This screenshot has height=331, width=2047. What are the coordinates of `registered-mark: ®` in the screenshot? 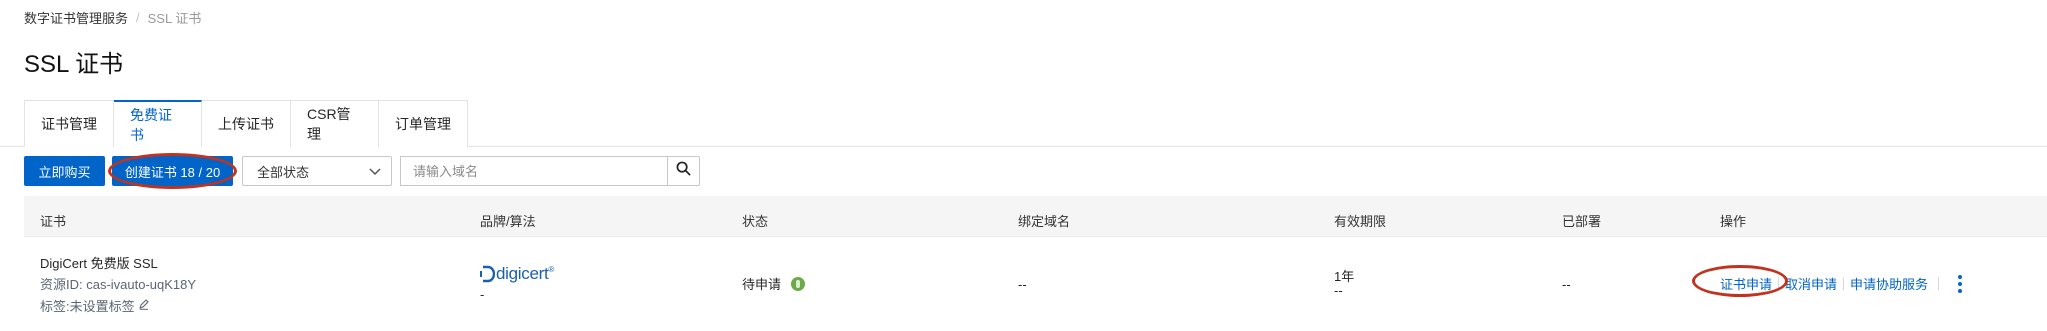 It's located at (551, 269).